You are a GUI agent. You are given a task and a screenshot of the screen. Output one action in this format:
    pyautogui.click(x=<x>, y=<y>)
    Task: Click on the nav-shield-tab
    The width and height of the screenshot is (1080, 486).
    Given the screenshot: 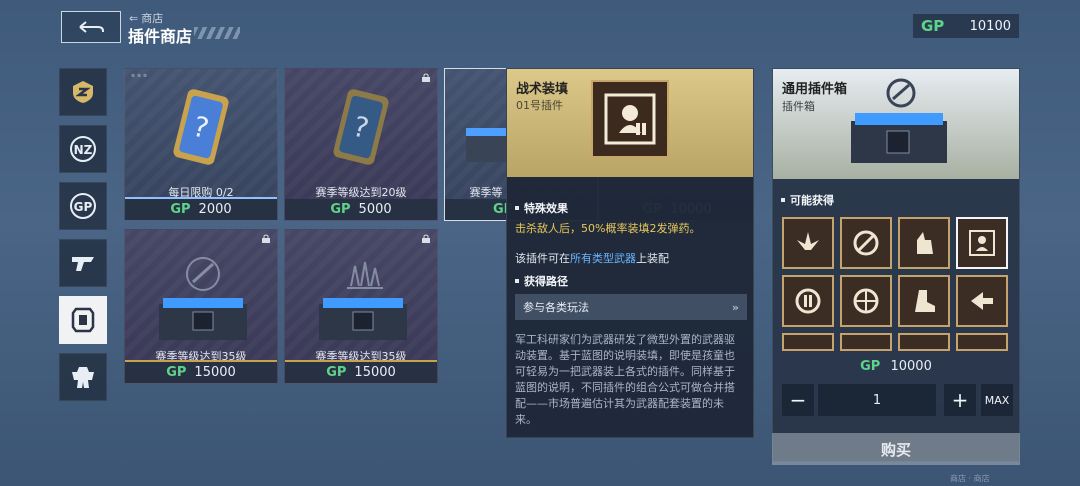 What is the action you would take?
    pyautogui.click(x=83, y=92)
    